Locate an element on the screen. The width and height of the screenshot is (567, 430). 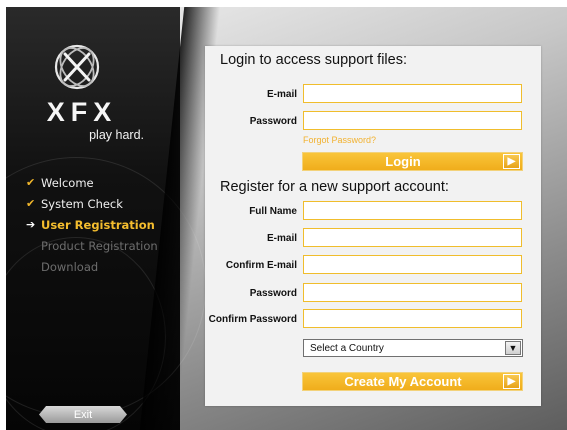
login-button-label: Login is located at coordinates (403, 161).